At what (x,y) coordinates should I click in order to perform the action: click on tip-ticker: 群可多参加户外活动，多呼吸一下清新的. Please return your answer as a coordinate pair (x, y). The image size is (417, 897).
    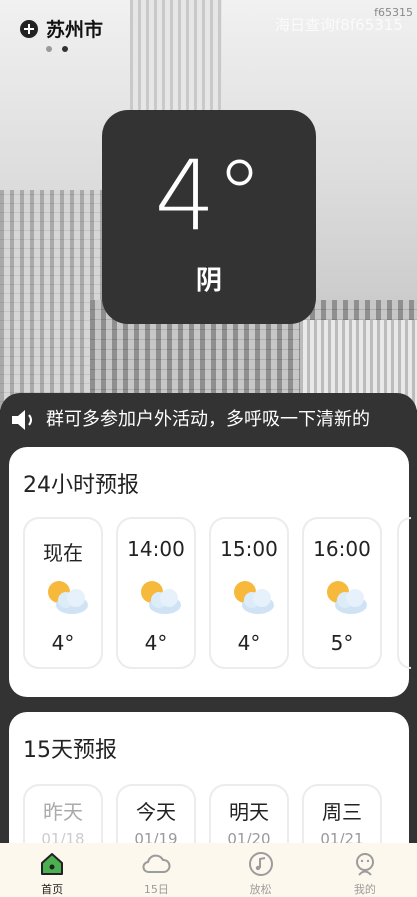
    Looking at the image, I should click on (208, 419).